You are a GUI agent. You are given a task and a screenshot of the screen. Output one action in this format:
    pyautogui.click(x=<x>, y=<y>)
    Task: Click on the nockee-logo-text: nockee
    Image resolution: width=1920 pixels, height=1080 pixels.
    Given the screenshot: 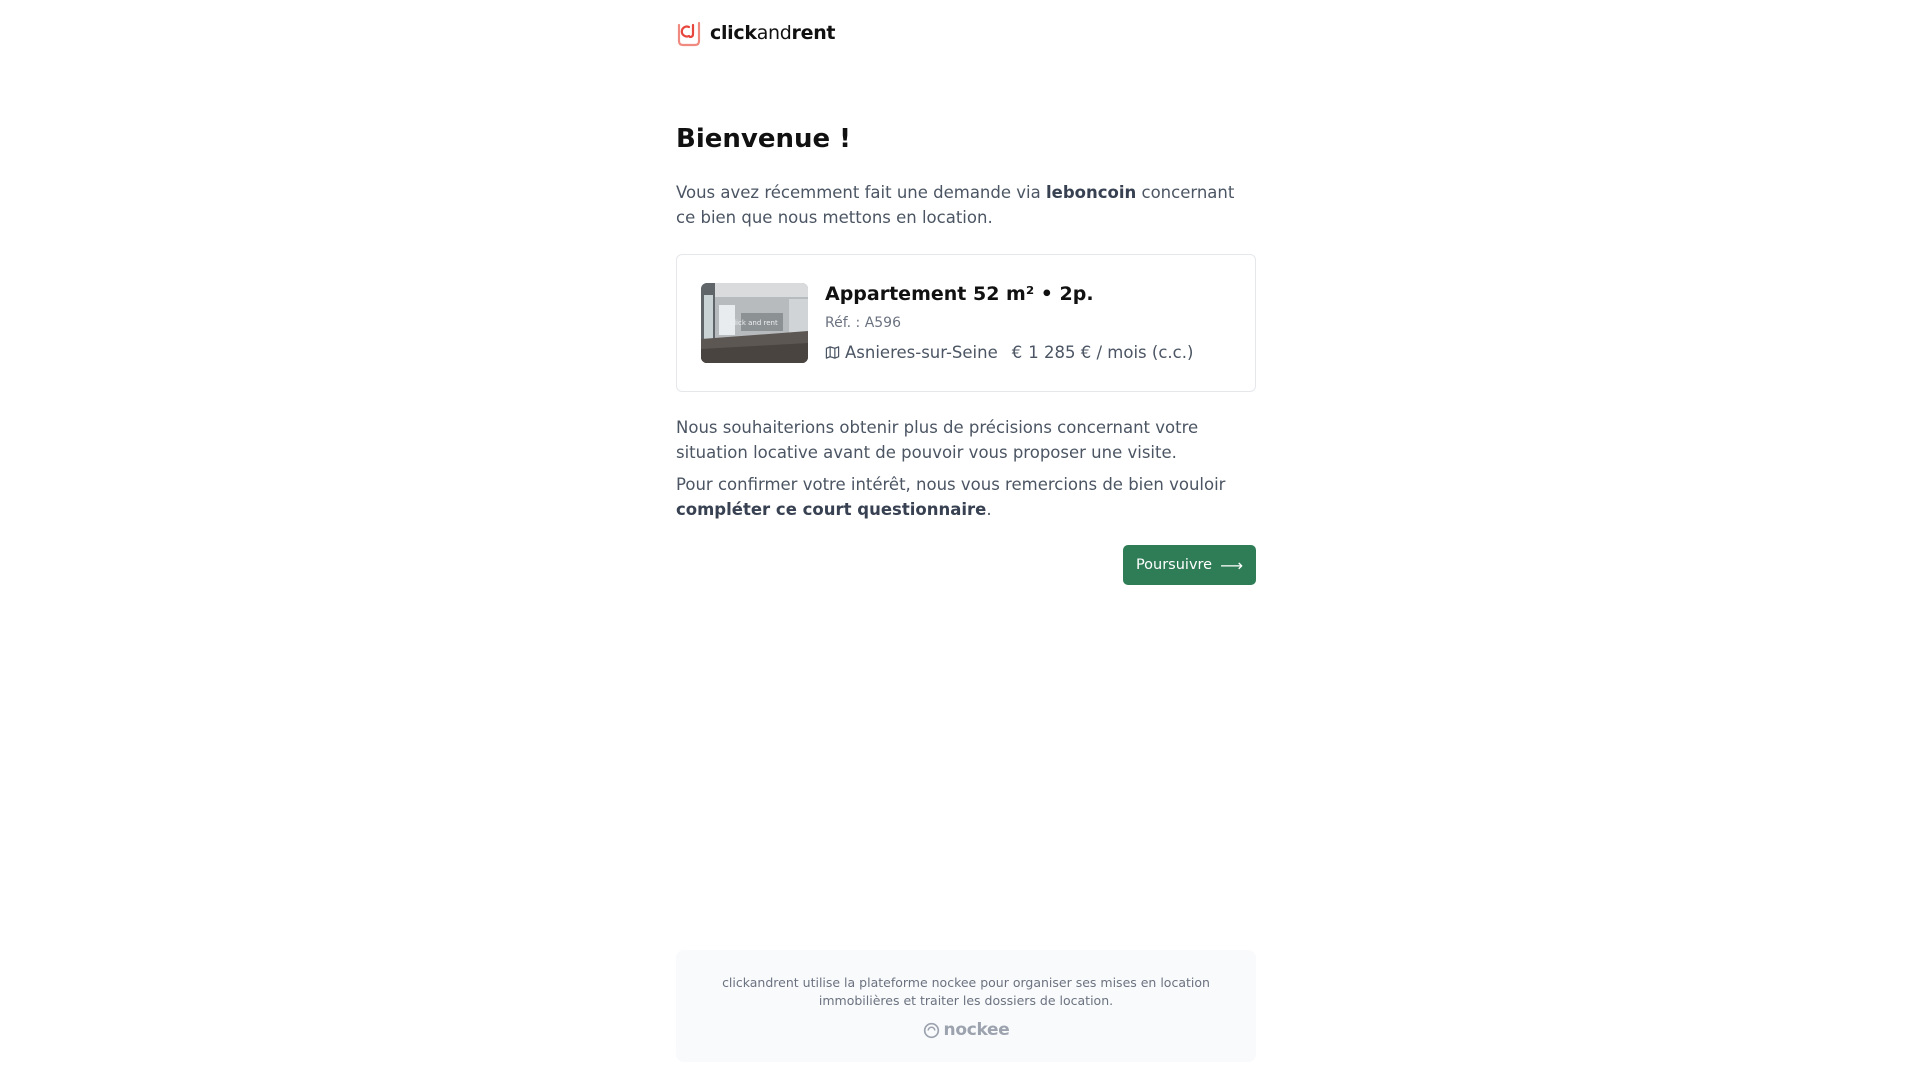 What is the action you would take?
    pyautogui.click(x=976, y=1030)
    